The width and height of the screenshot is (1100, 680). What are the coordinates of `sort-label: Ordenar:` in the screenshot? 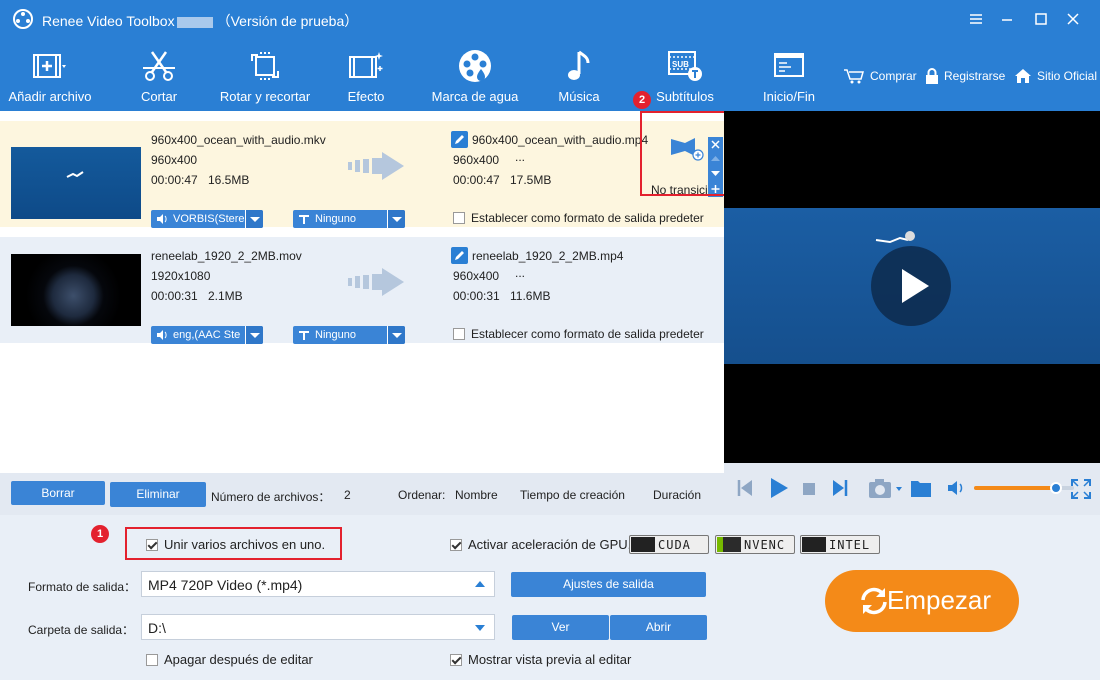 It's located at (422, 495).